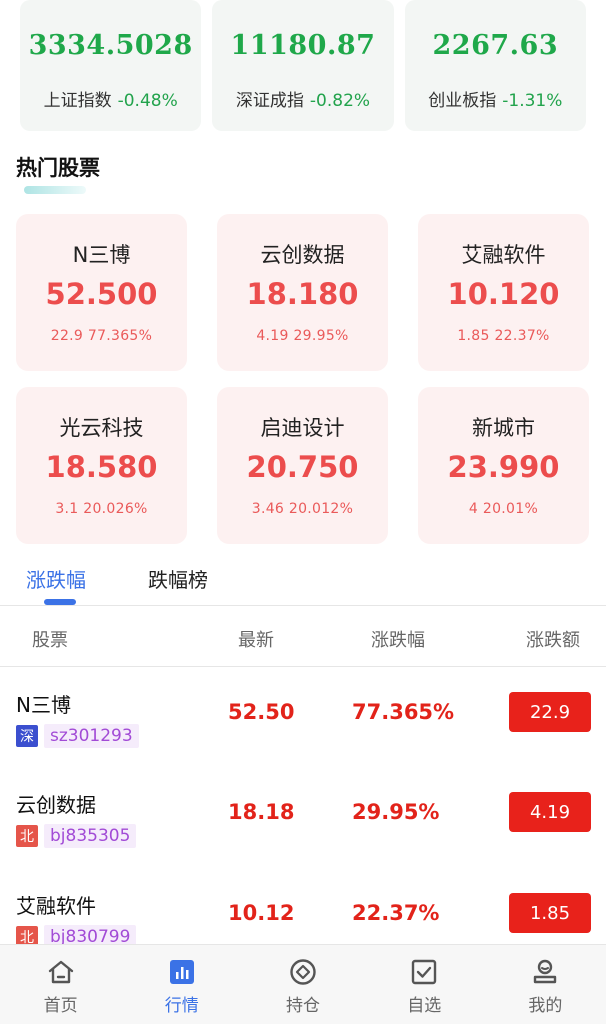  Describe the element at coordinates (553, 639) in the screenshot. I see `column-header-change-amount: 涨跌额` at that location.